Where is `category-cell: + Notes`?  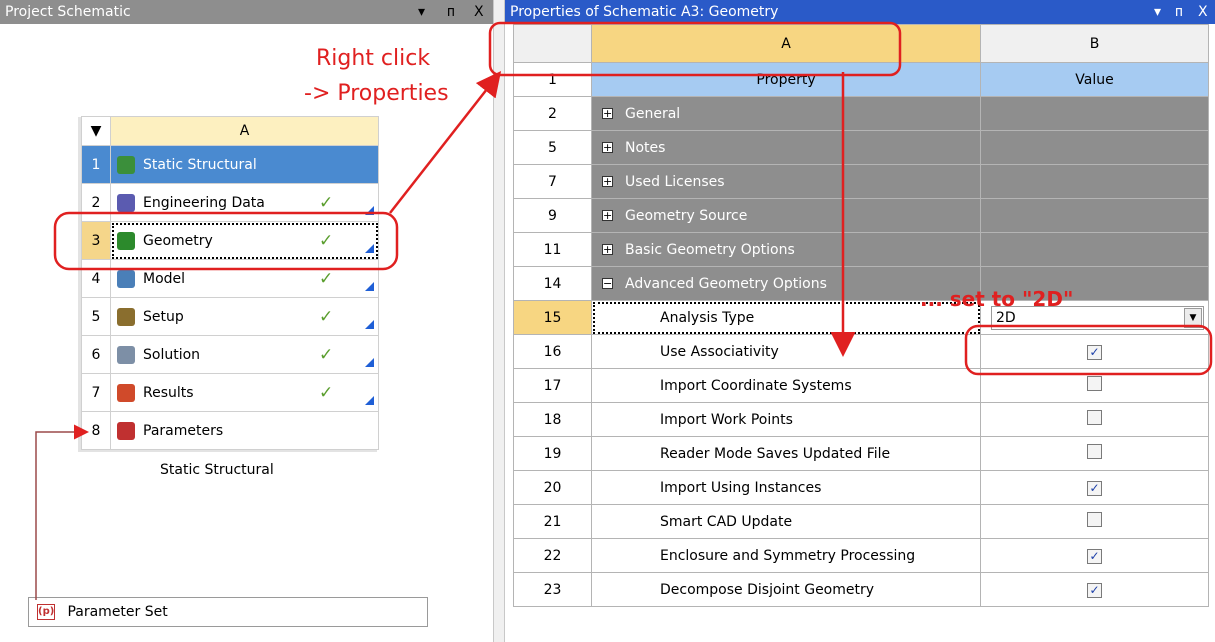
category-cell: + Notes is located at coordinates (786, 147).